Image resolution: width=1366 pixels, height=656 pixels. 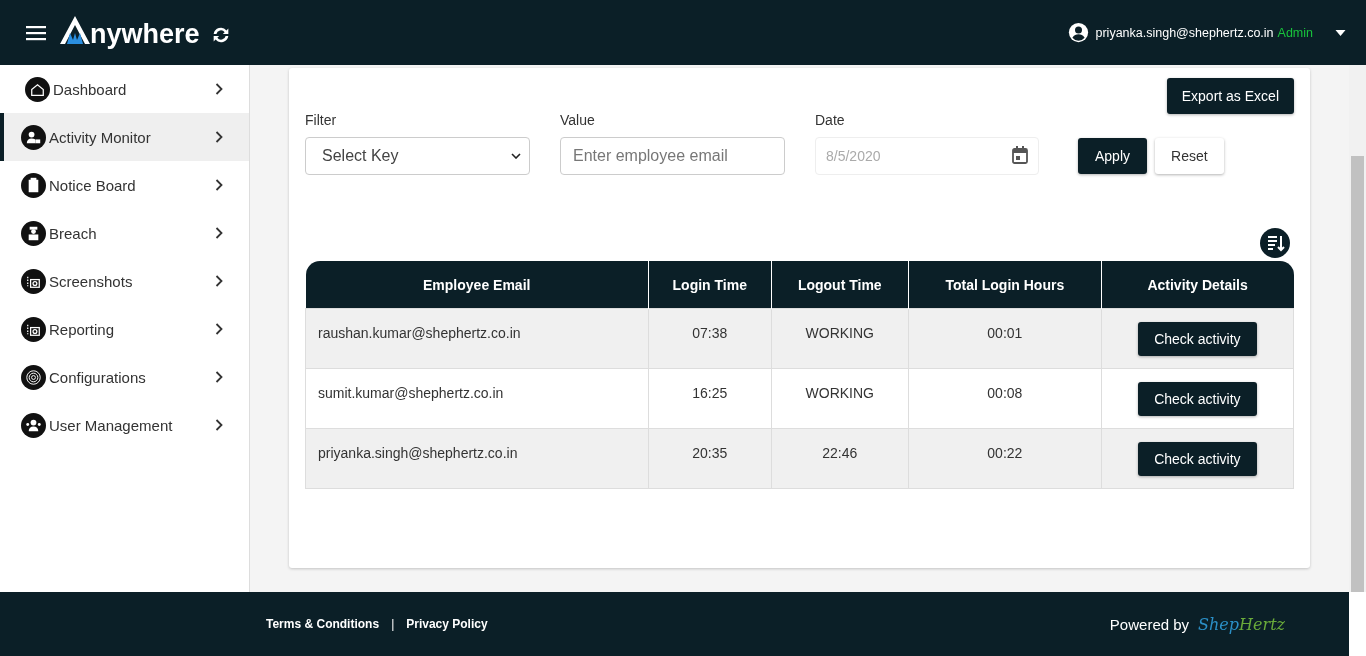 What do you see at coordinates (1340, 32) in the screenshot?
I see `caret-icon` at bounding box center [1340, 32].